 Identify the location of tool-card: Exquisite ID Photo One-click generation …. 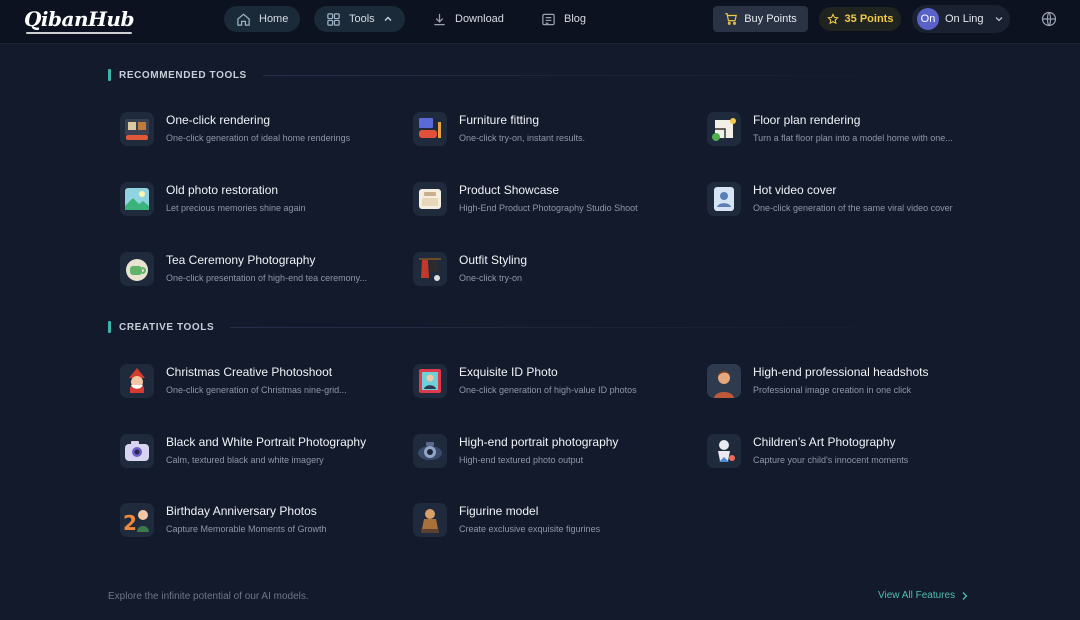
(541, 382).